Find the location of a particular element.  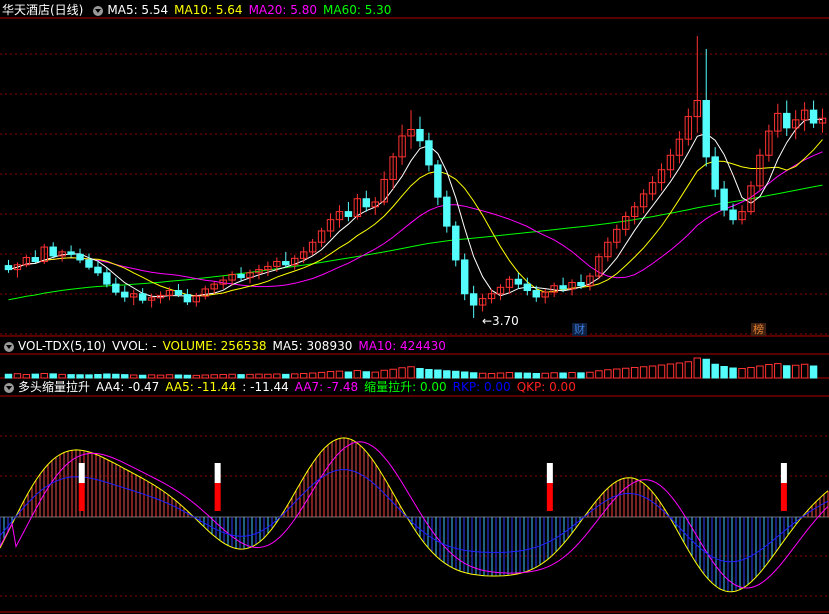

legend-value: QKP: 0.00 is located at coordinates (546, 387).